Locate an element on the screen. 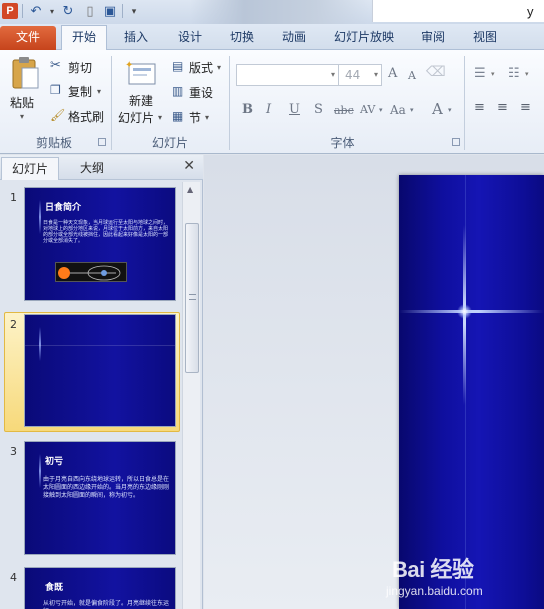 This screenshot has width=544, height=609. slides-group-label: 幻灯片 is located at coordinates (169, 143).